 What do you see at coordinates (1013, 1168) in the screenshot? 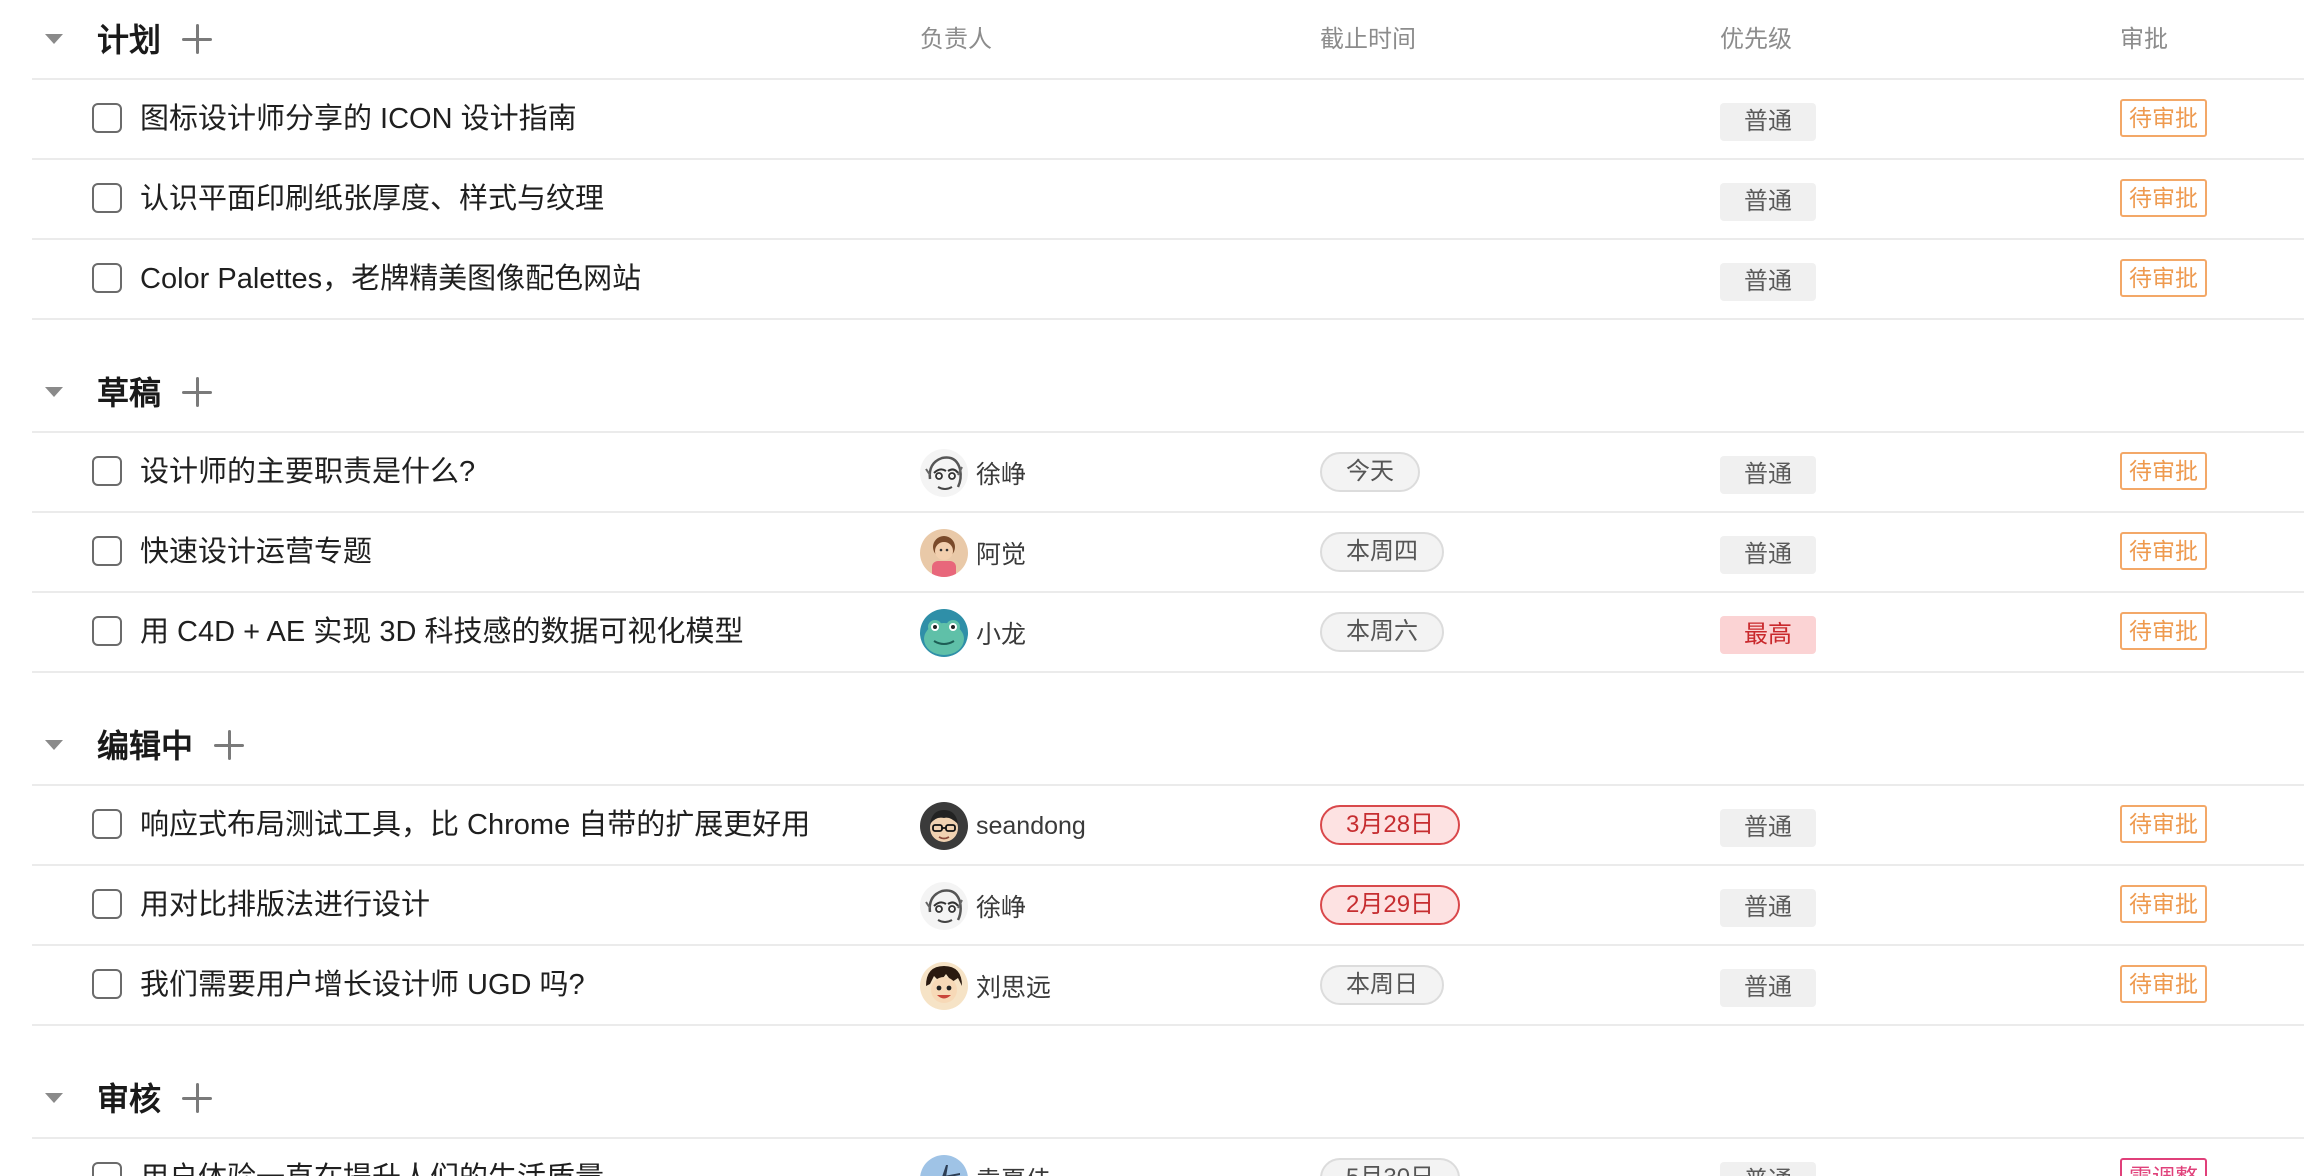
I see `assignee-name: 袁夏佳` at bounding box center [1013, 1168].